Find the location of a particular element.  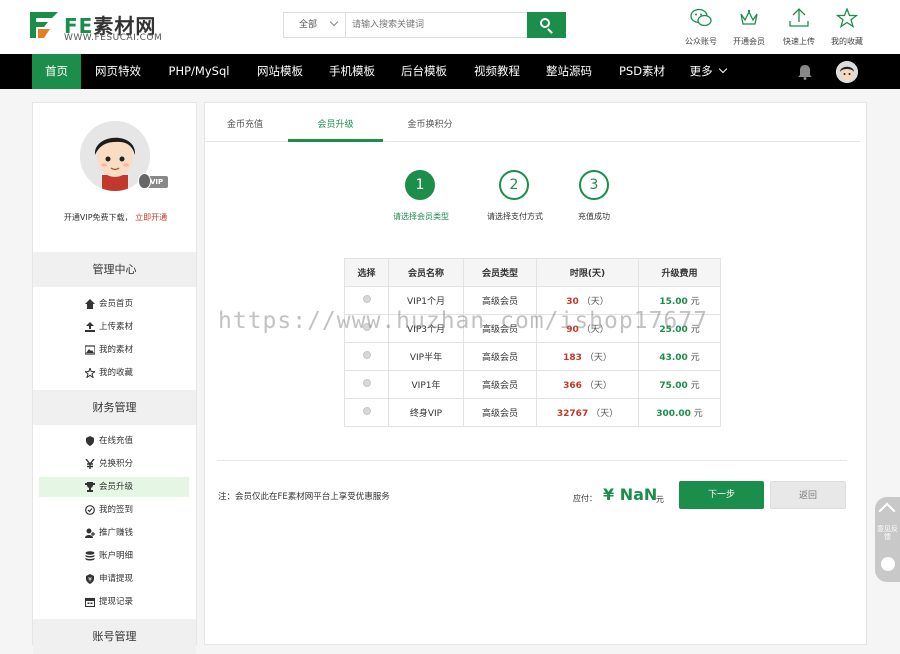

top-links: 公众账号 开通会员 快速上传 我的收藏 is located at coordinates (775, 28).